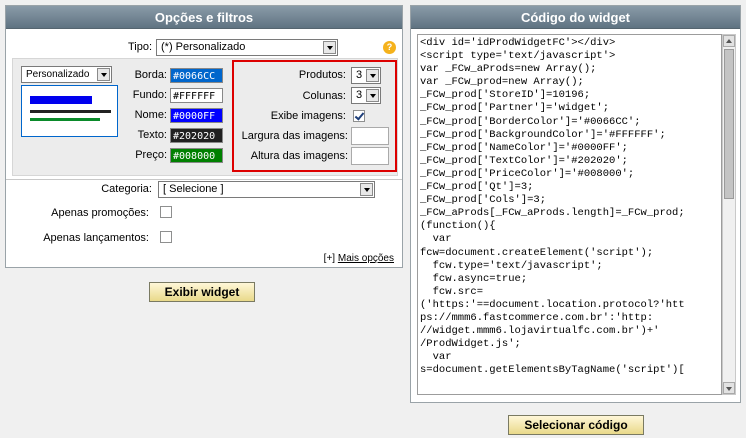 The width and height of the screenshot is (746, 438). I want to click on color-label: Nome:, so click(150, 115).